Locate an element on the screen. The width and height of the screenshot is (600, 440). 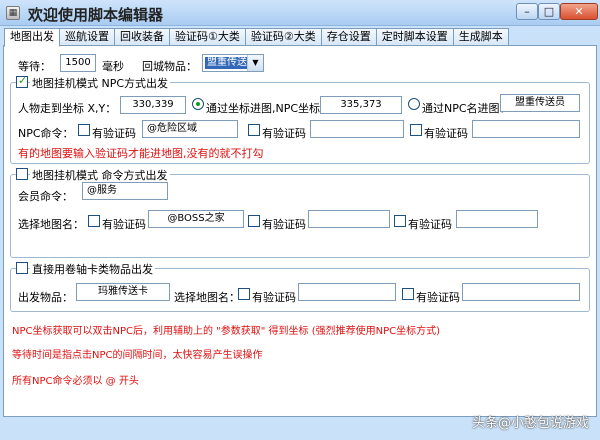
npc-cmd3-input is located at coordinates (526, 129).